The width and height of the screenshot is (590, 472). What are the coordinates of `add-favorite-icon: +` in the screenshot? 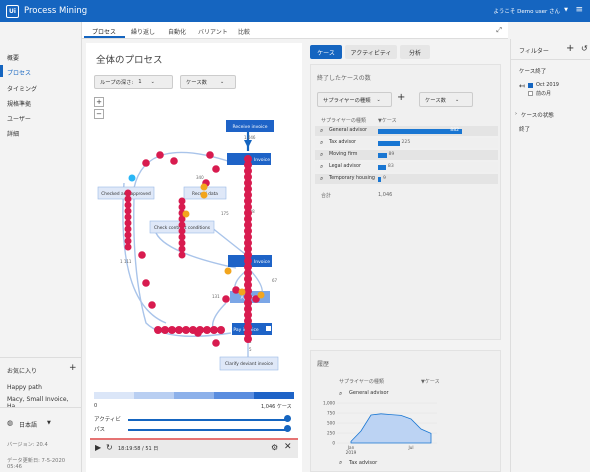 It's located at (73, 368).